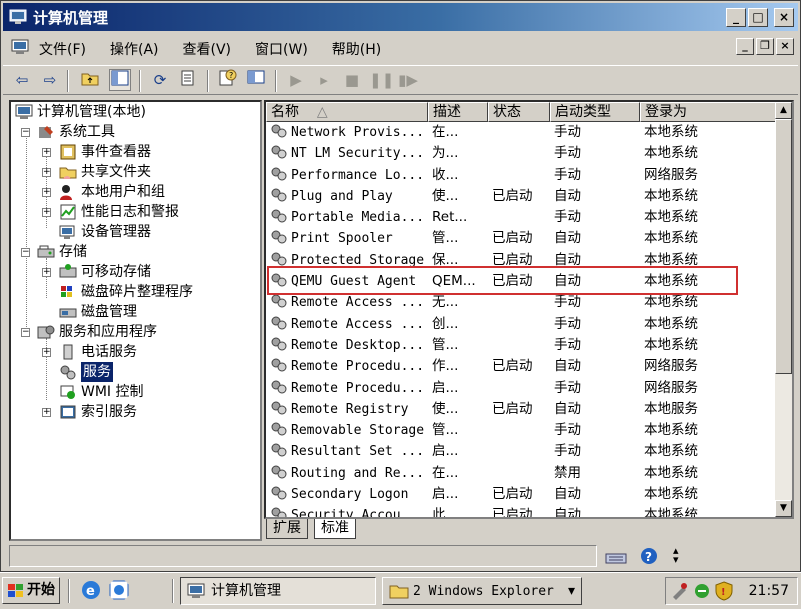 This screenshot has width=801, height=609. What do you see at coordinates (521, 196) in the screenshot?
I see `service-row: Plug and Play 使... 已启动 自动 本地系统` at bounding box center [521, 196].